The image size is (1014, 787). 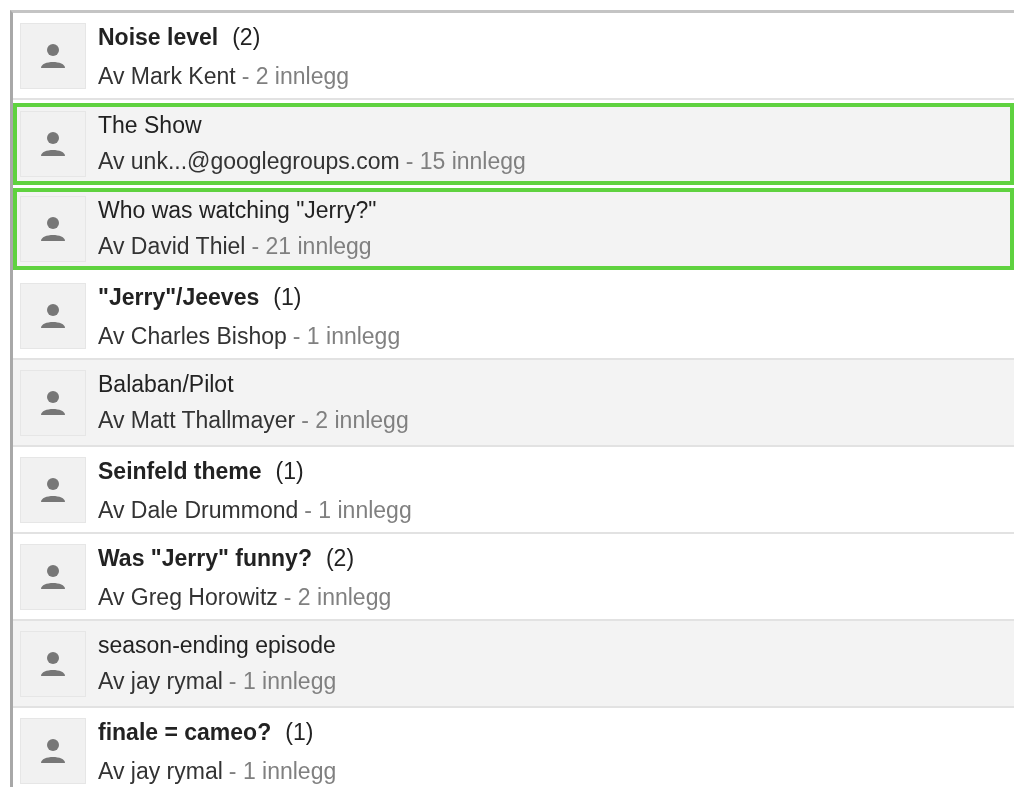 I want to click on thread-title: Was "Jerry" funny?, so click(x=205, y=559).